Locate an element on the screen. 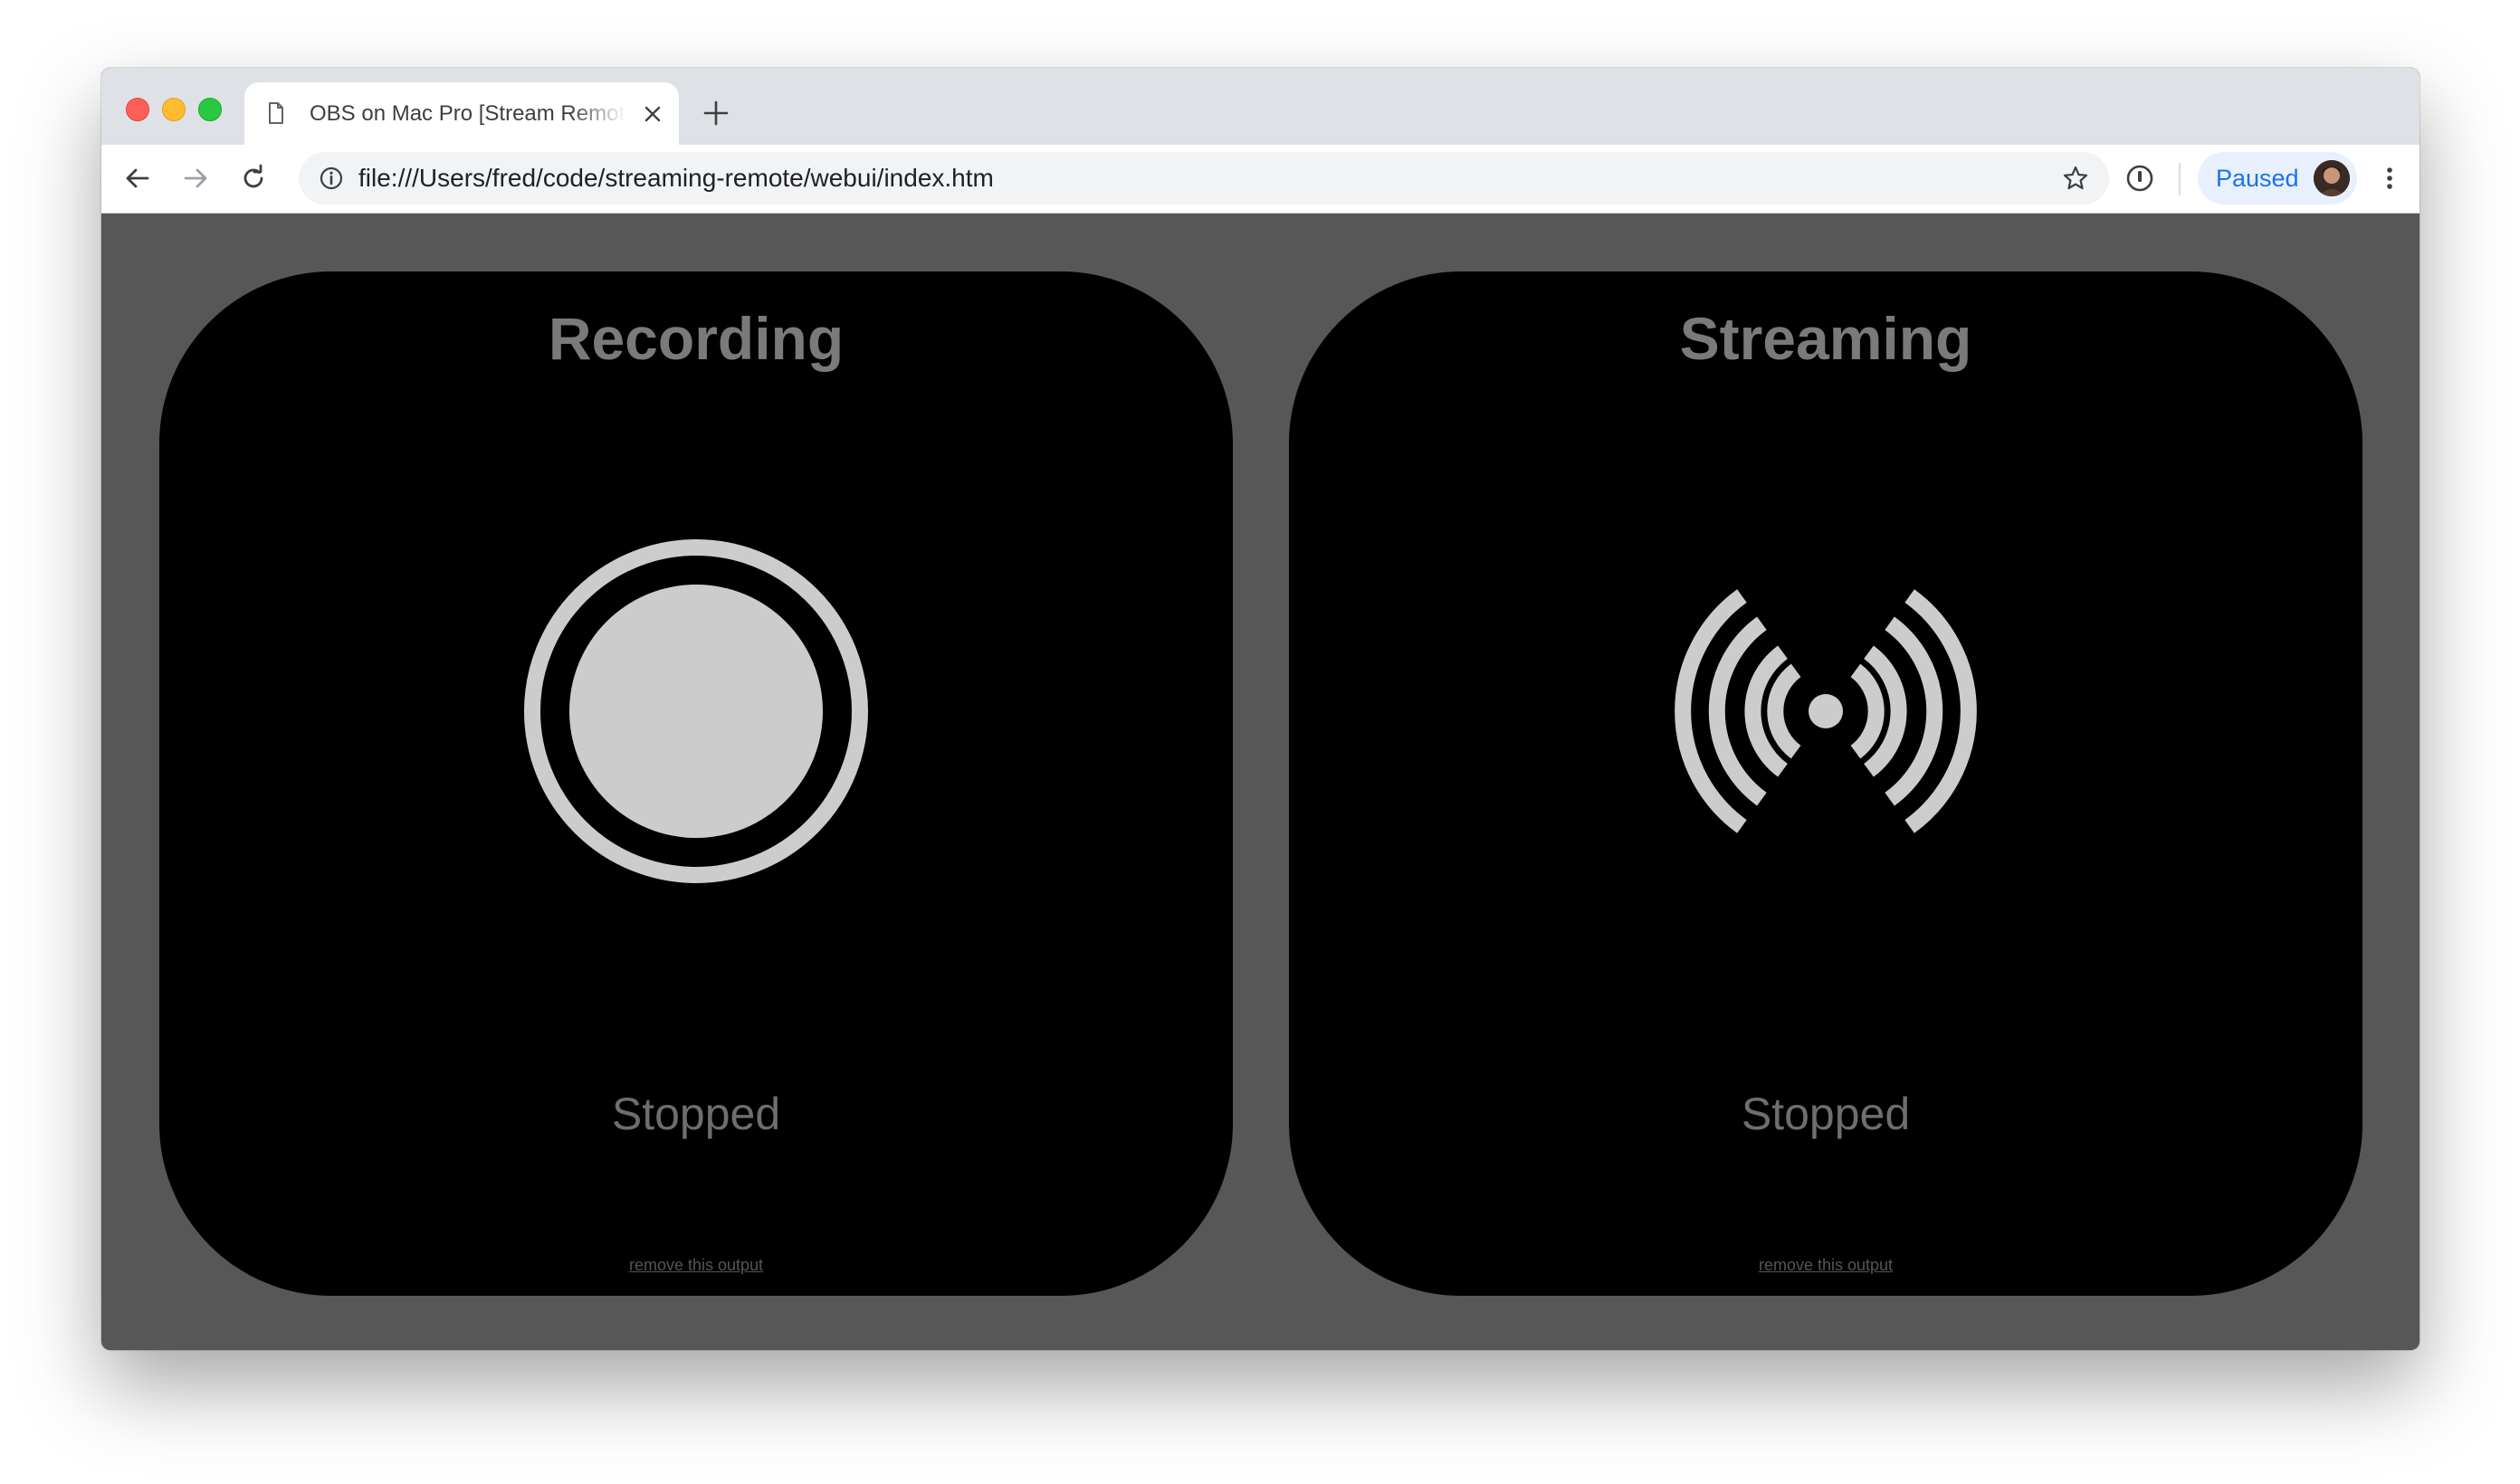  zoom-window-button is located at coordinates (210, 109).